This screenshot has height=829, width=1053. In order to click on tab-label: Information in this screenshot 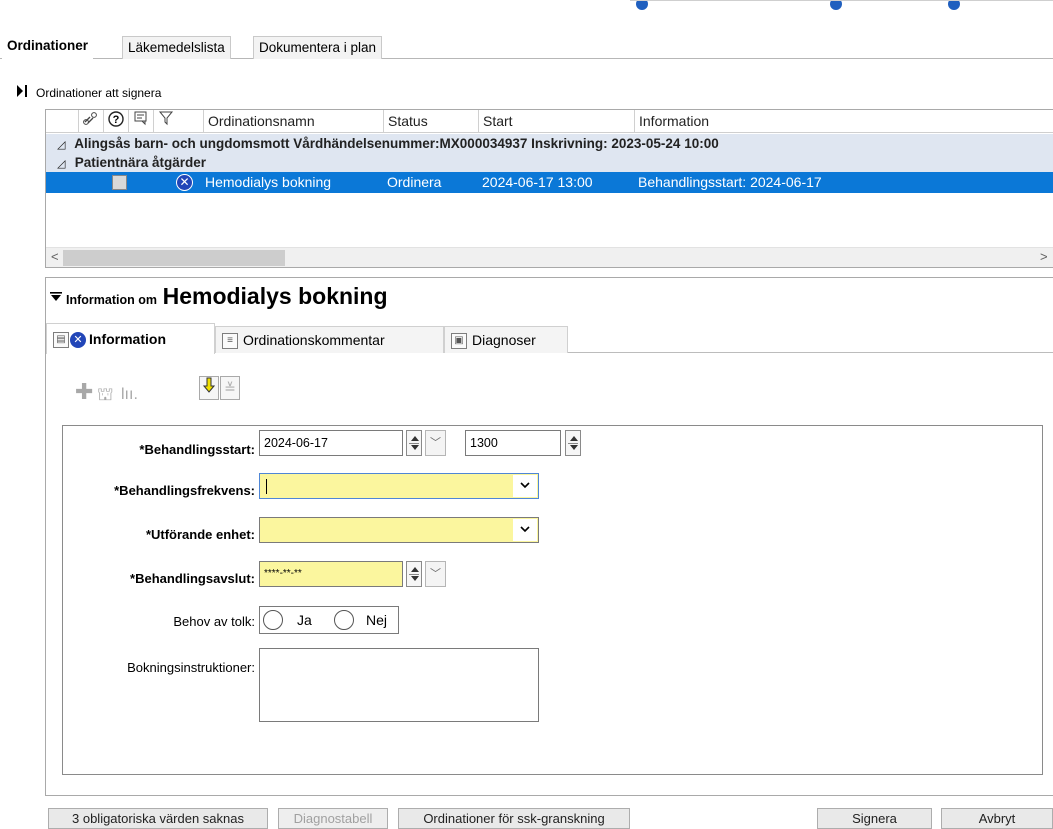, I will do `click(127, 339)`.